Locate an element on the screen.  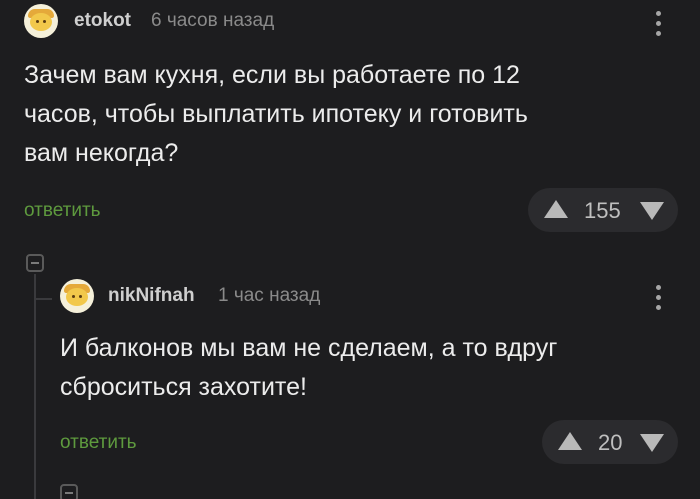
rating-widget: 20 is located at coordinates (610, 442).